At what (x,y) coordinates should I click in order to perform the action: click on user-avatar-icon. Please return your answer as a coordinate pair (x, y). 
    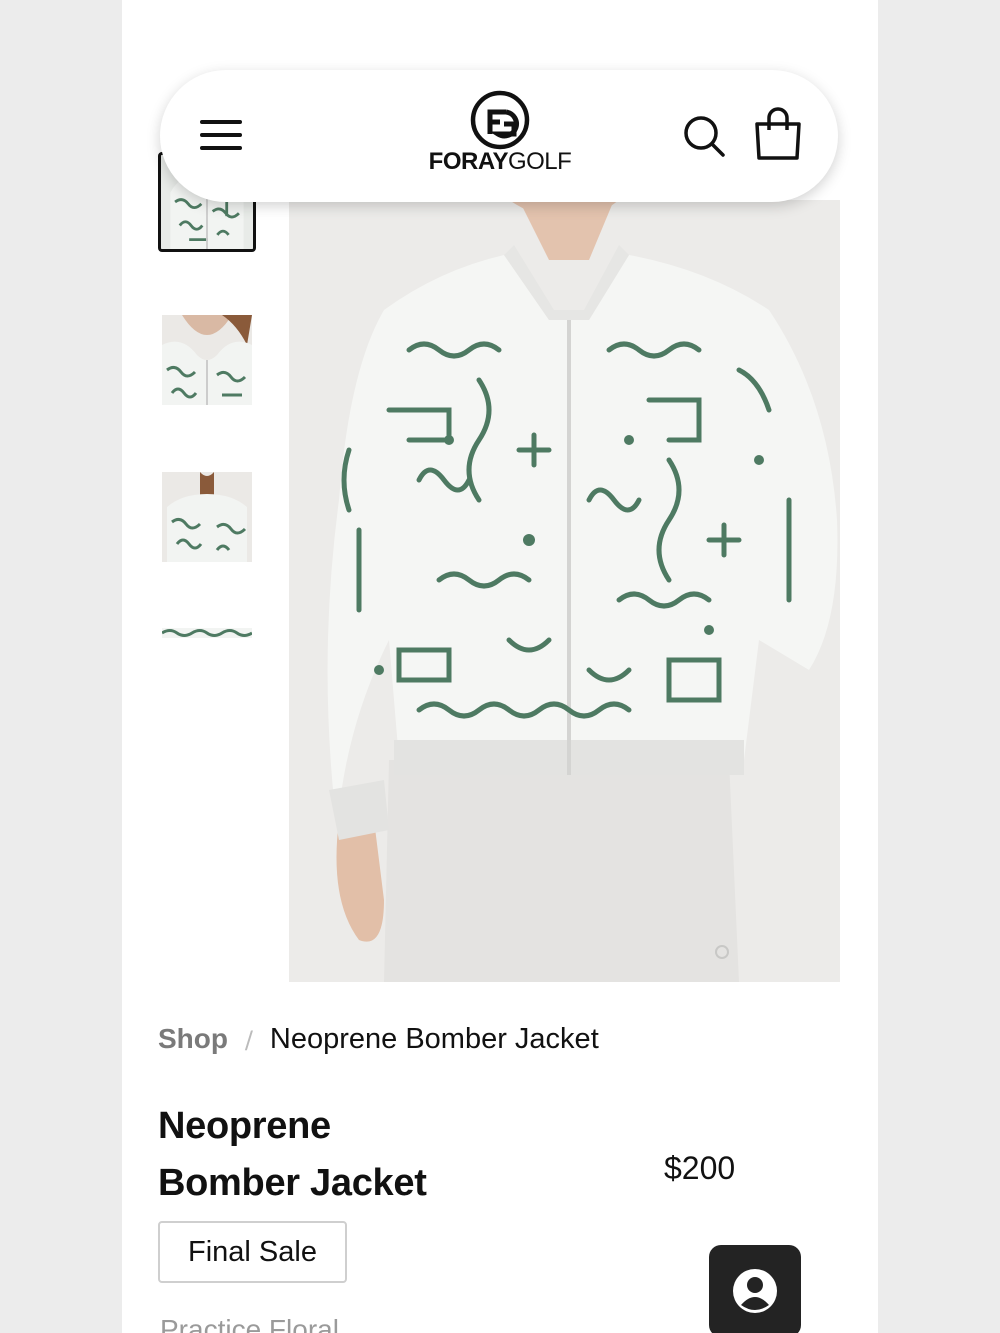
    Looking at the image, I should click on (755, 1291).